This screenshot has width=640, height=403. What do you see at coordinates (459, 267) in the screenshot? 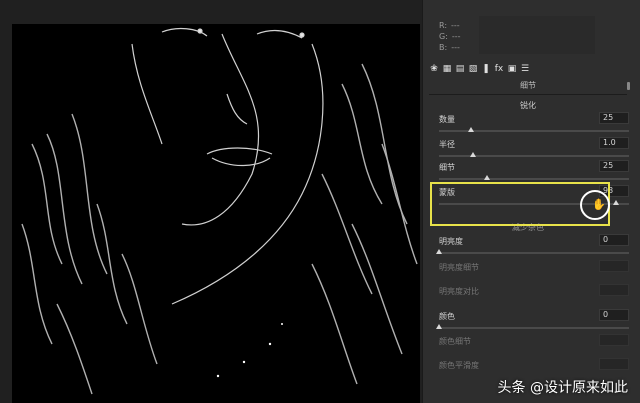
I see `slider-label: 明亮度细节` at bounding box center [459, 267].